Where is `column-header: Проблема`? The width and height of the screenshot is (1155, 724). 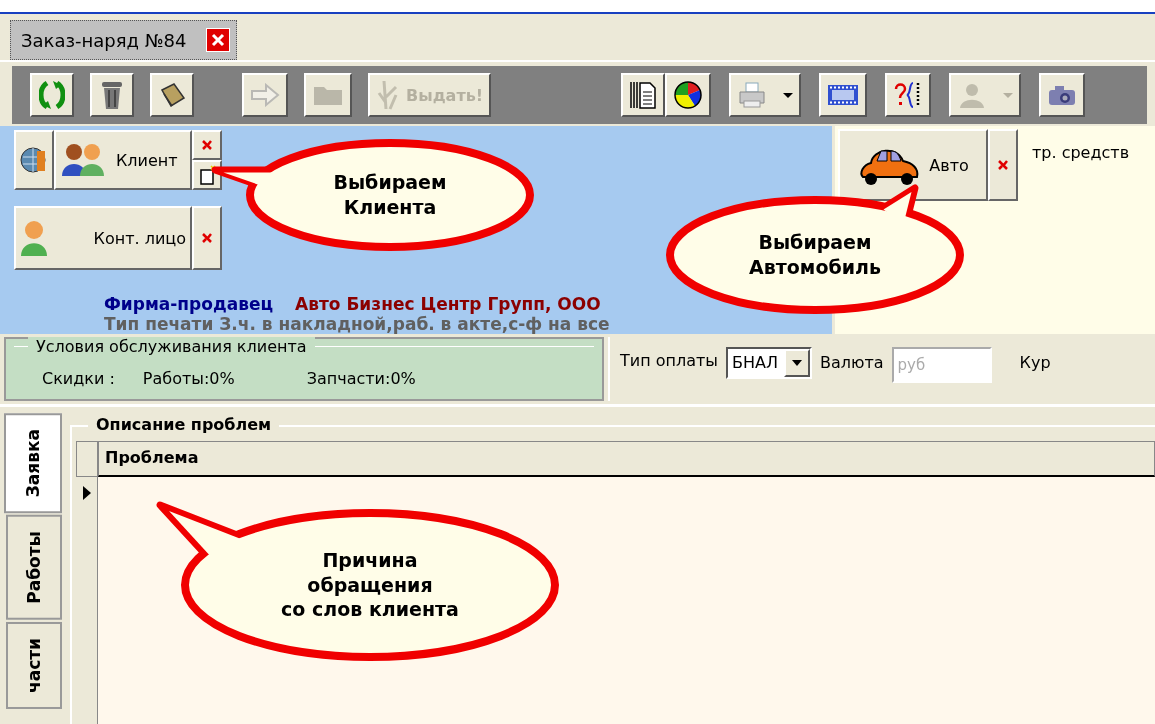
column-header: Проблема is located at coordinates (626, 459).